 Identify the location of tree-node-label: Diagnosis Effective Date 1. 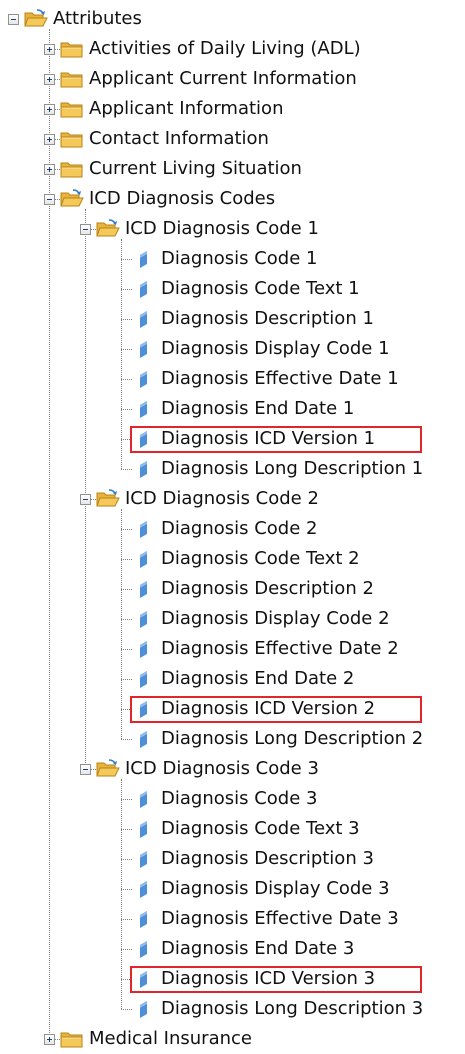
(280, 378).